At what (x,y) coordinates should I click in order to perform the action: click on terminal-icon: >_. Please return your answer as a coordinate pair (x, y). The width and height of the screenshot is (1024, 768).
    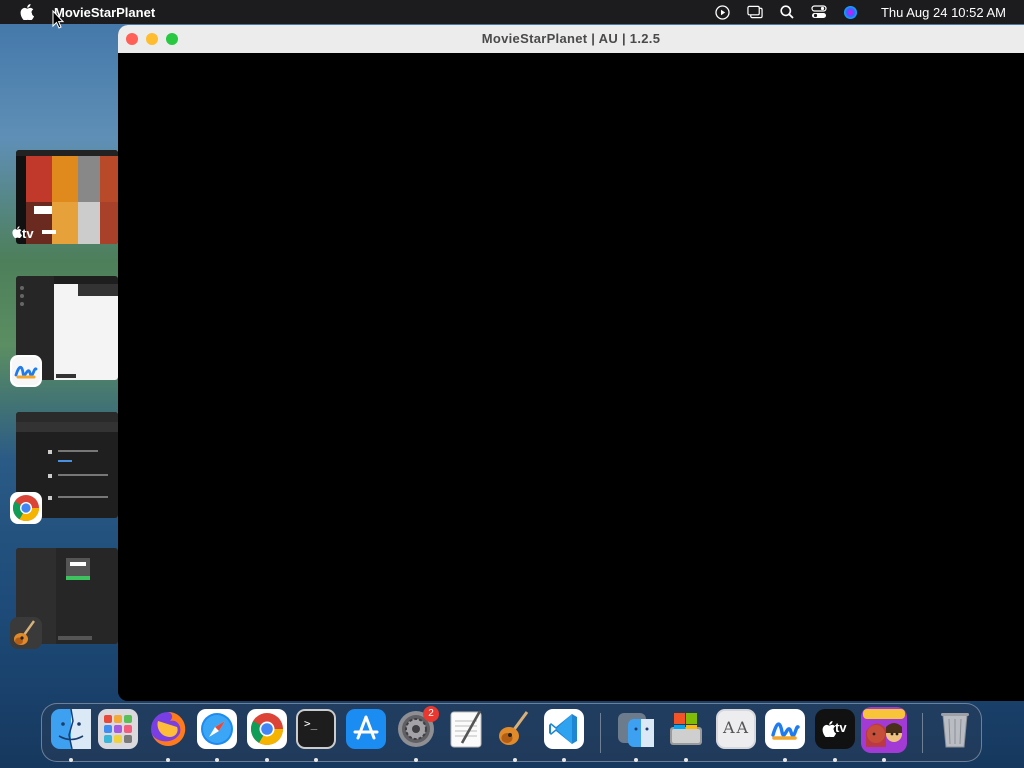
    Looking at the image, I should click on (316, 729).